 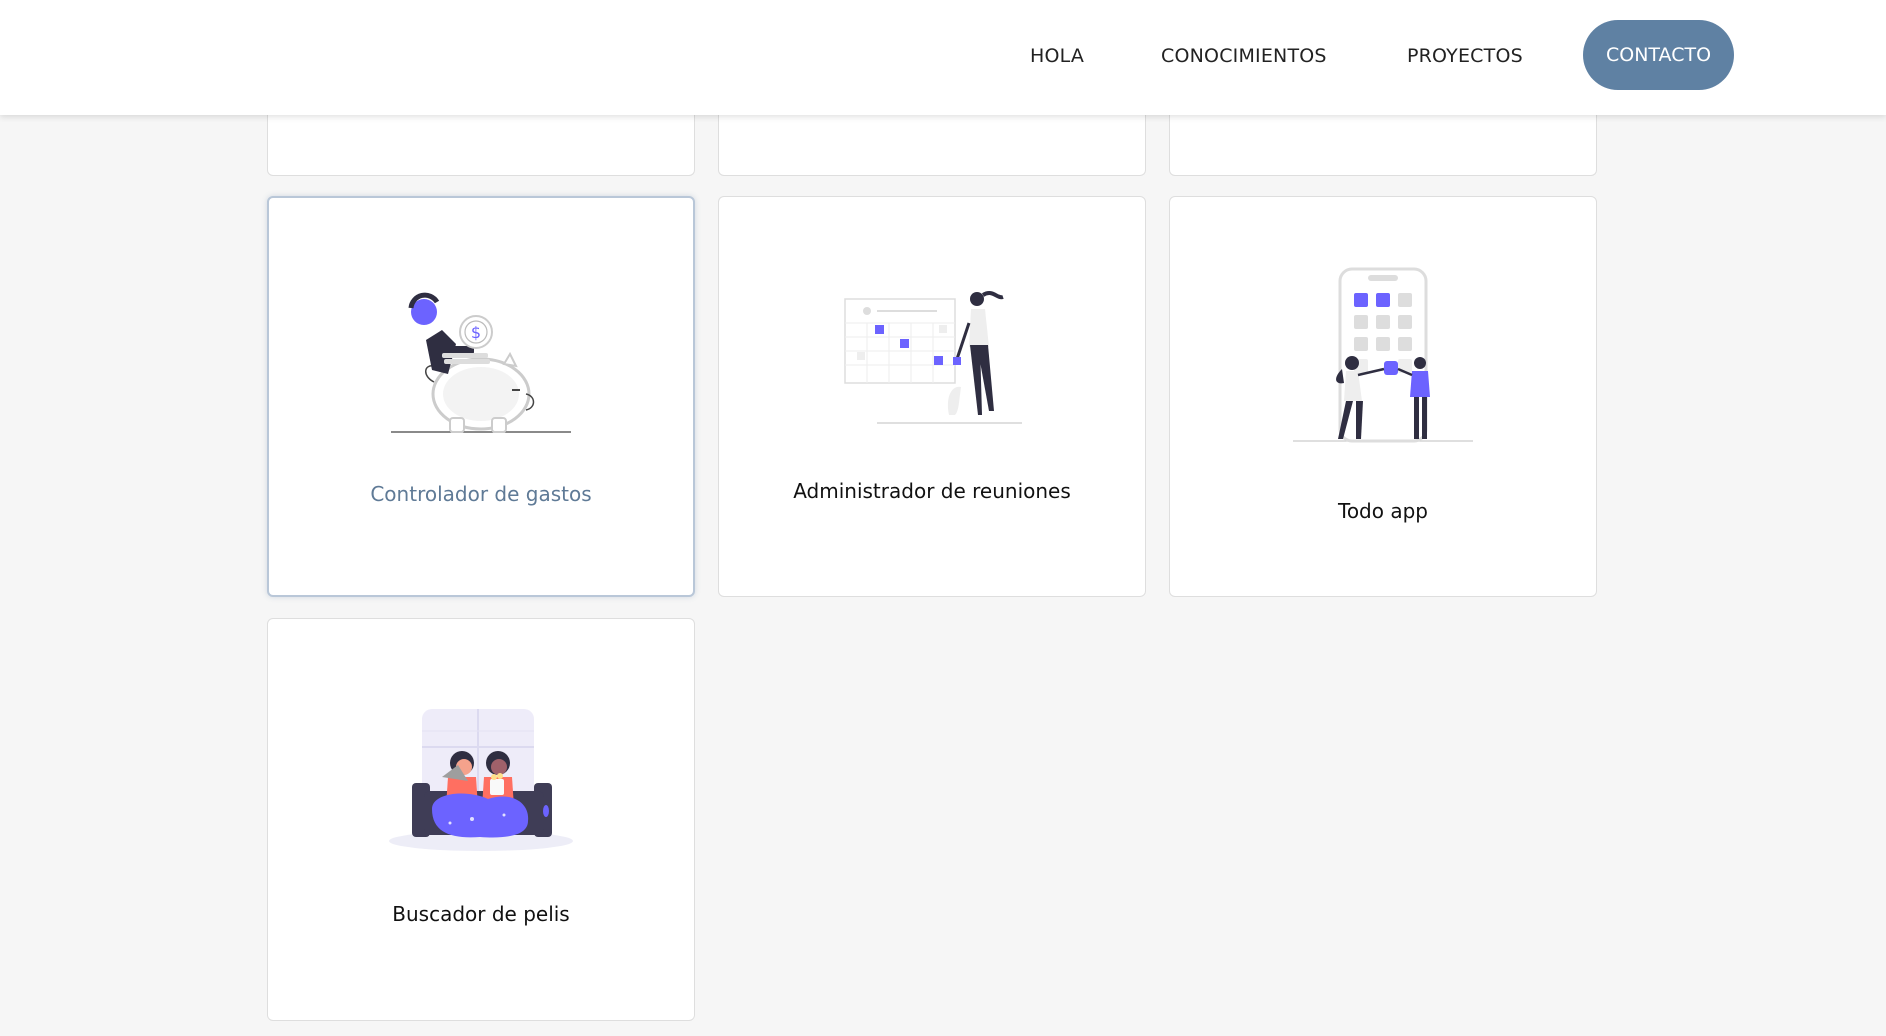 What do you see at coordinates (932, 491) in the screenshot?
I see `project-title: Administrador de reuniones` at bounding box center [932, 491].